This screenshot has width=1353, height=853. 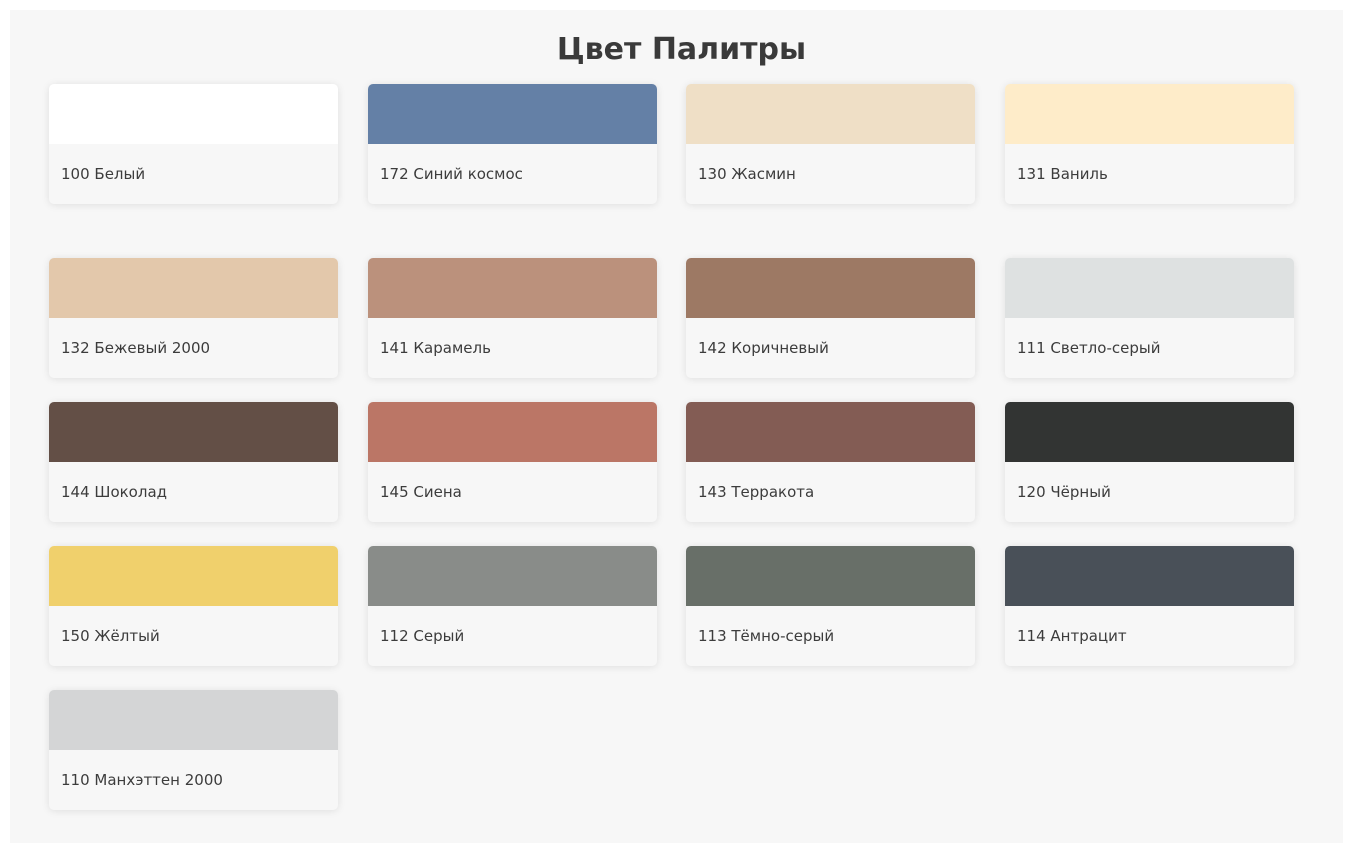 I want to click on color-card-150: 150 Жёлтый, so click(x=193, y=606).